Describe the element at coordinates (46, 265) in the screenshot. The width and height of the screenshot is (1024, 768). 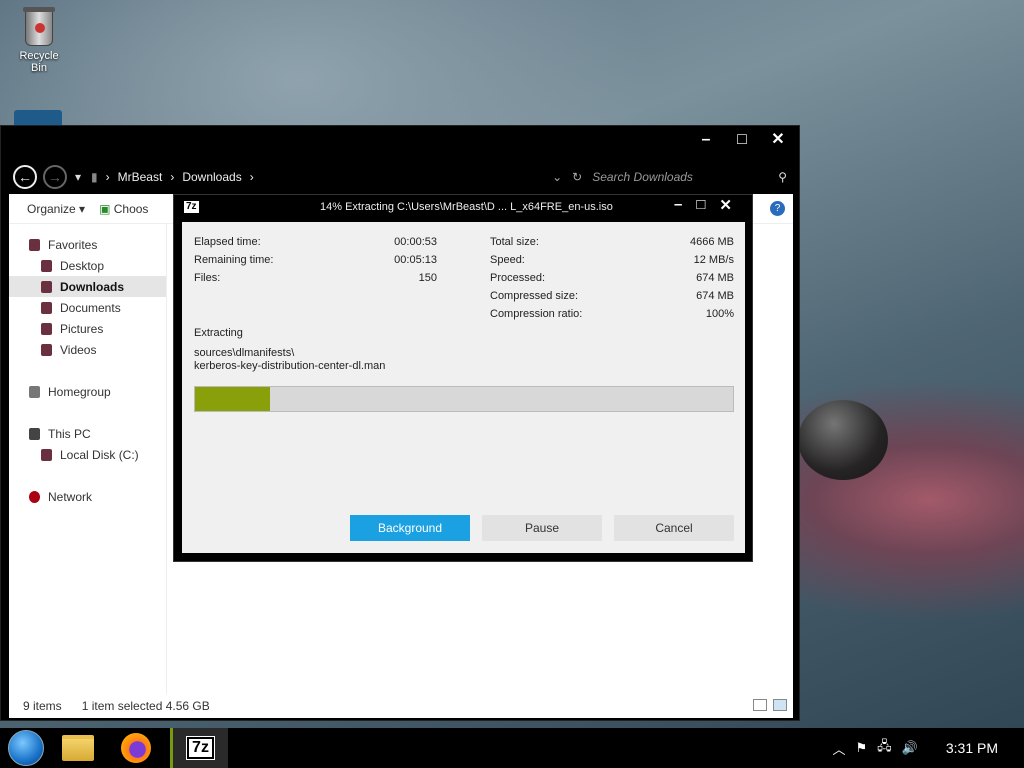
I see `desktop-icon` at that location.